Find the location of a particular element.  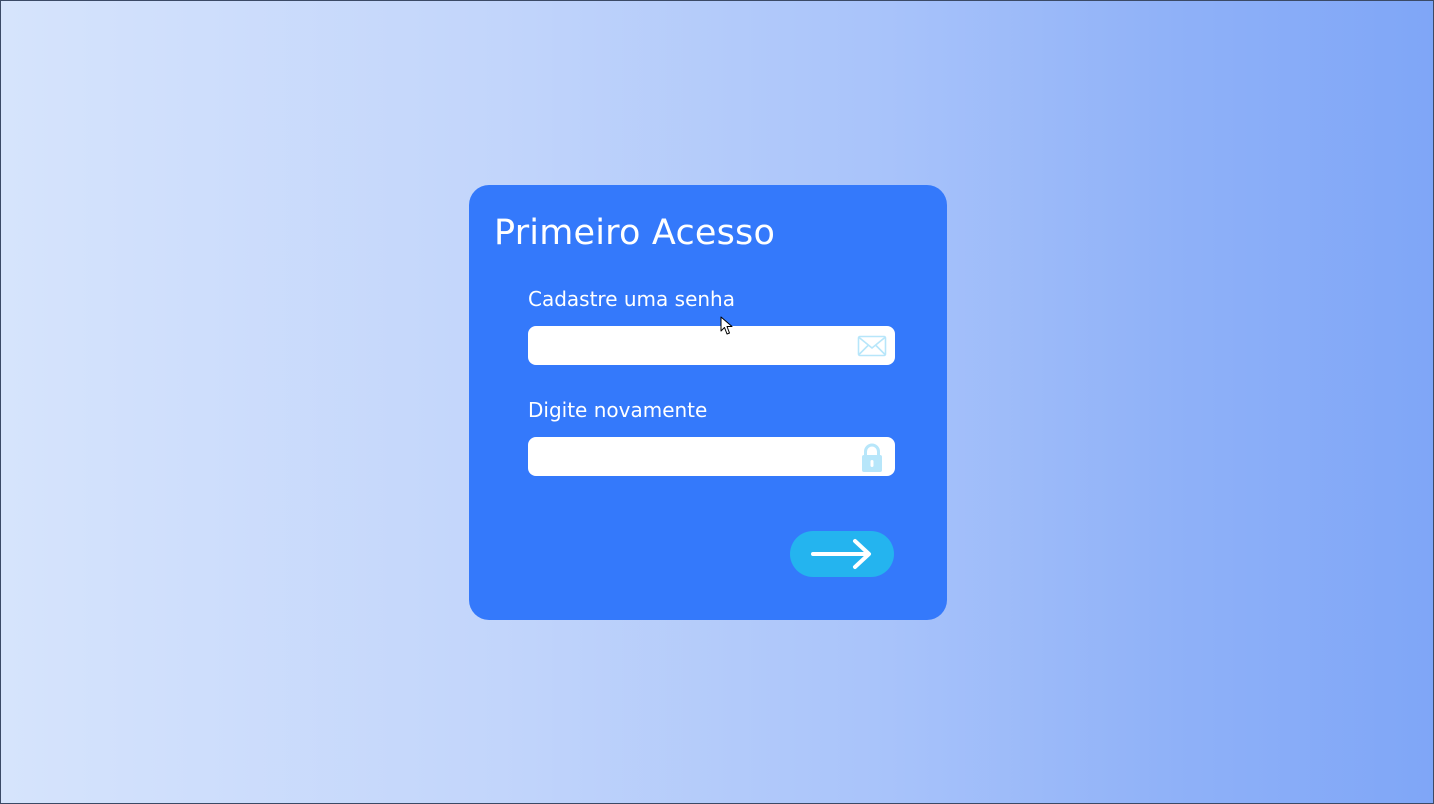

page-title: Primeiro Acesso is located at coordinates (635, 233).